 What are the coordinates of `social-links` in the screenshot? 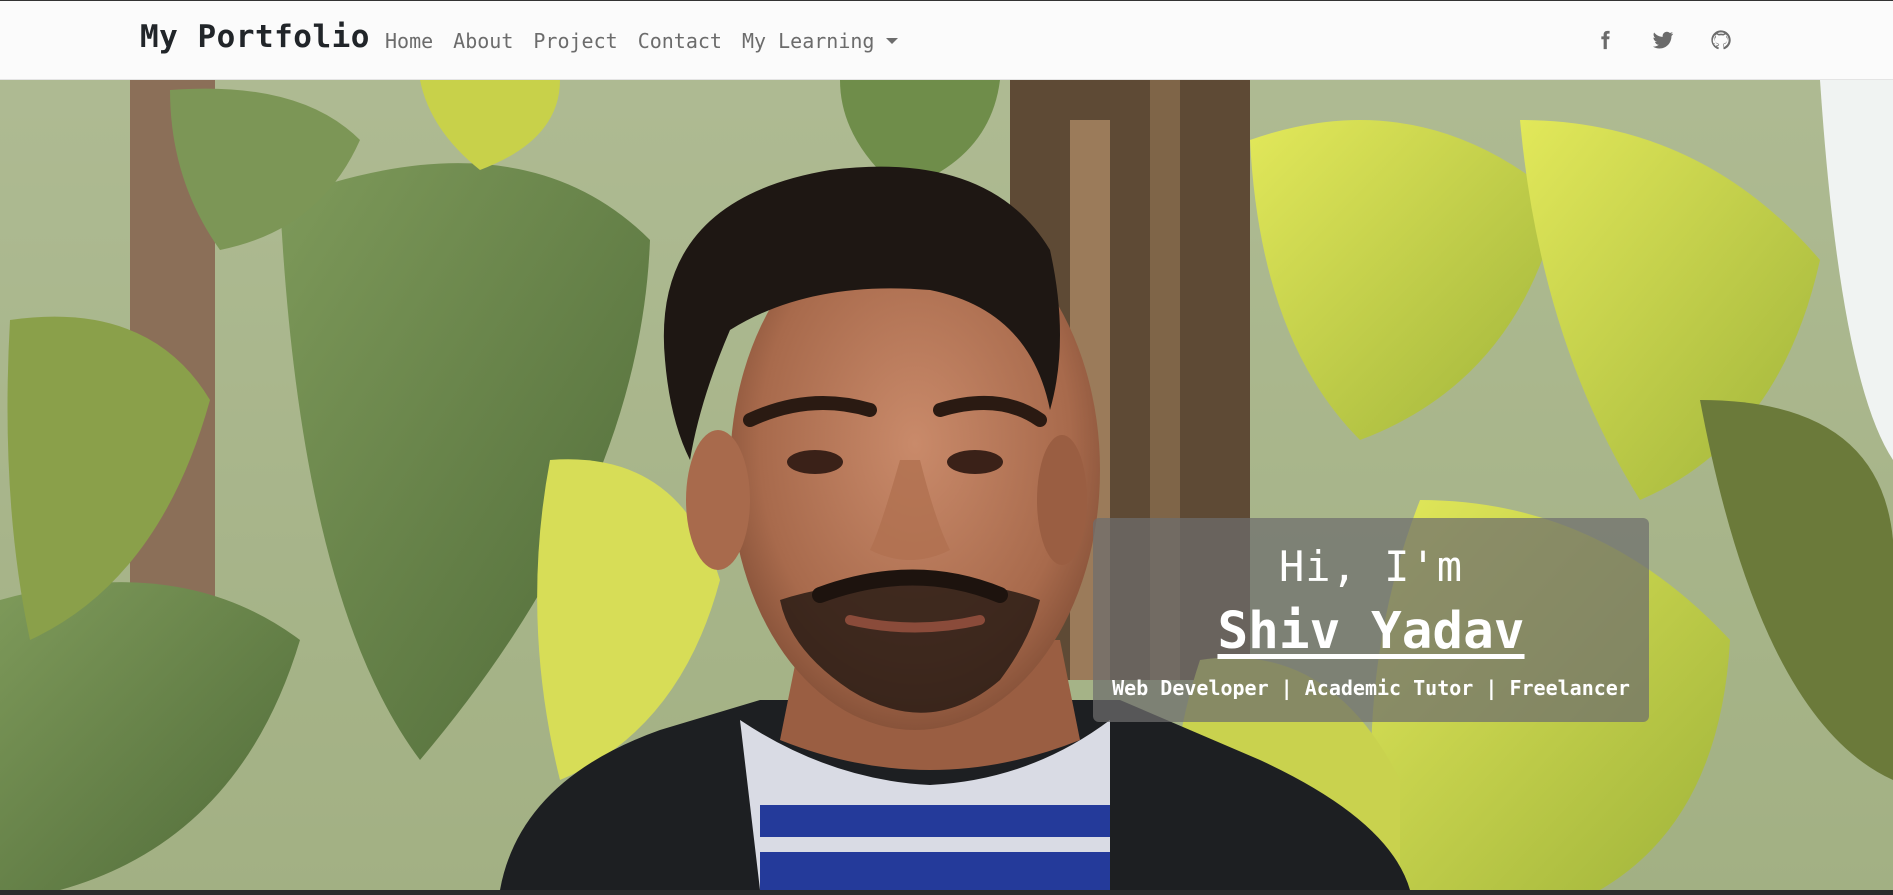 It's located at (1663, 40).